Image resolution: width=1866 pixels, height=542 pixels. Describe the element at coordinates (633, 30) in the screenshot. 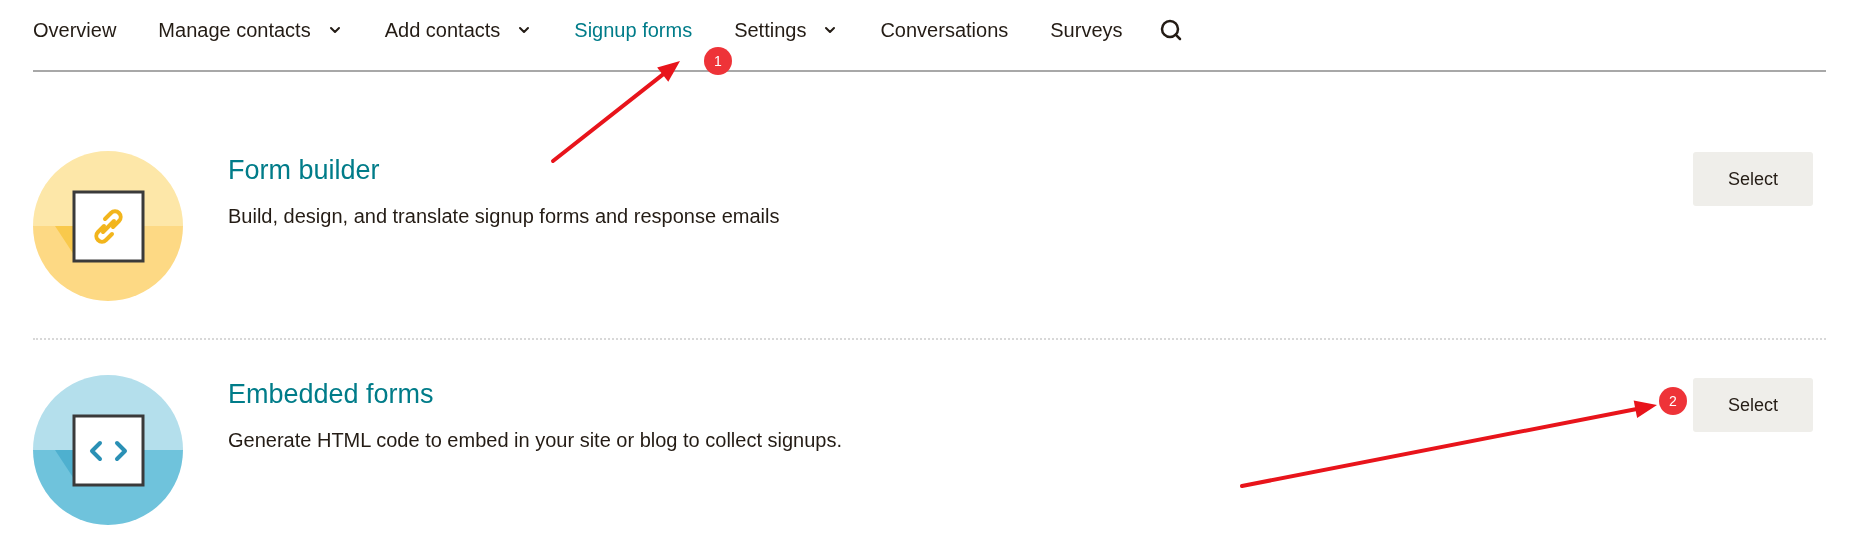

I see `nav-tab: Signup forms` at that location.